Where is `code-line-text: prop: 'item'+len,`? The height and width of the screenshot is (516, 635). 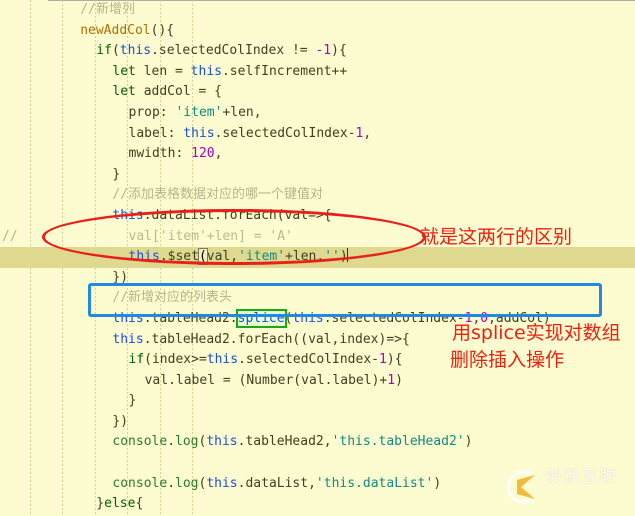 code-line-text: prop: 'item'+len, is located at coordinates (171, 112).